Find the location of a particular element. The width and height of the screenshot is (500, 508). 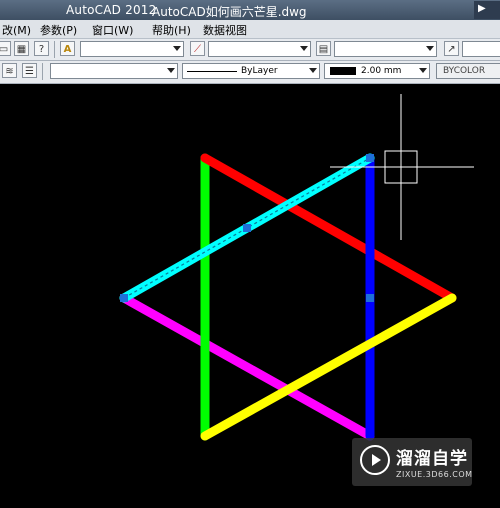

table-style-icon: ▤ is located at coordinates (323, 48).